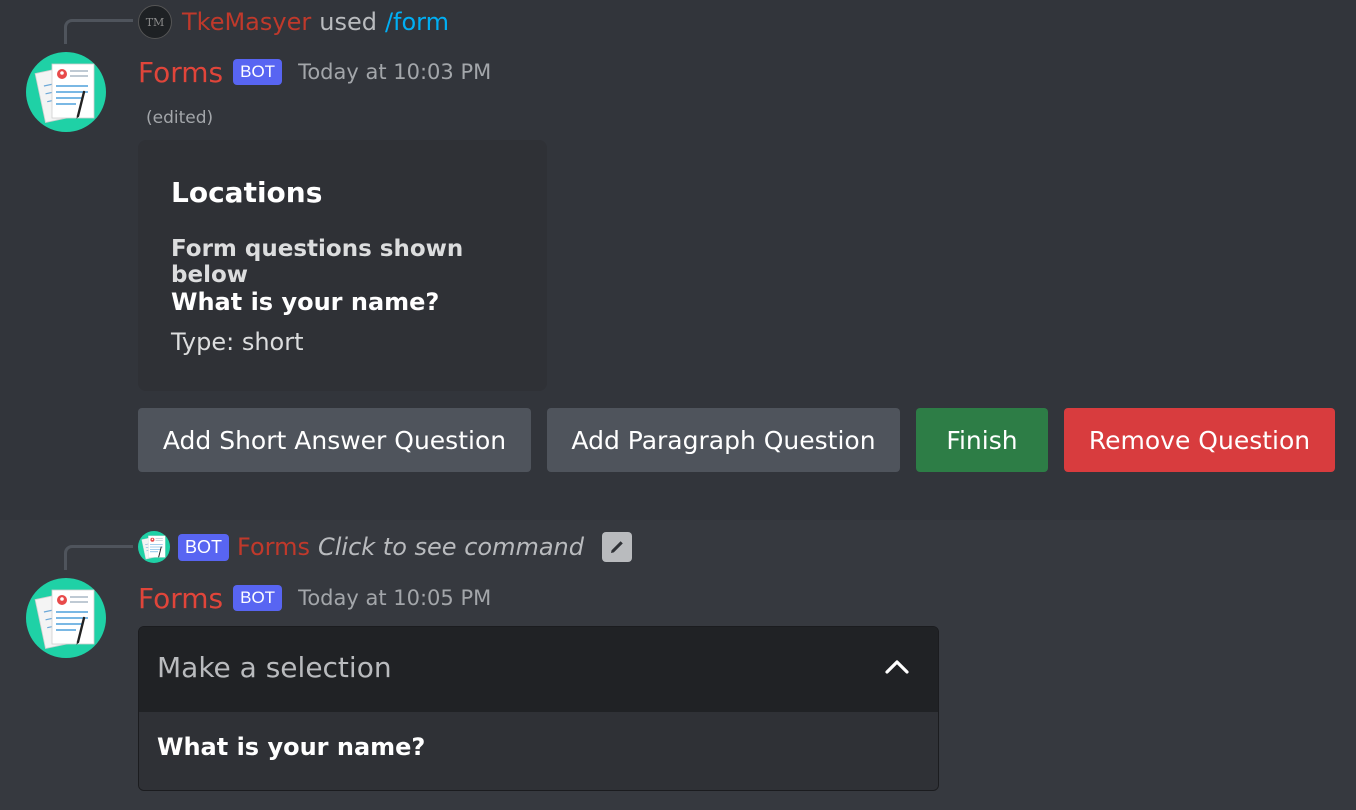  What do you see at coordinates (451, 547) in the screenshot?
I see `click-to-see-command: Click to see command` at bounding box center [451, 547].